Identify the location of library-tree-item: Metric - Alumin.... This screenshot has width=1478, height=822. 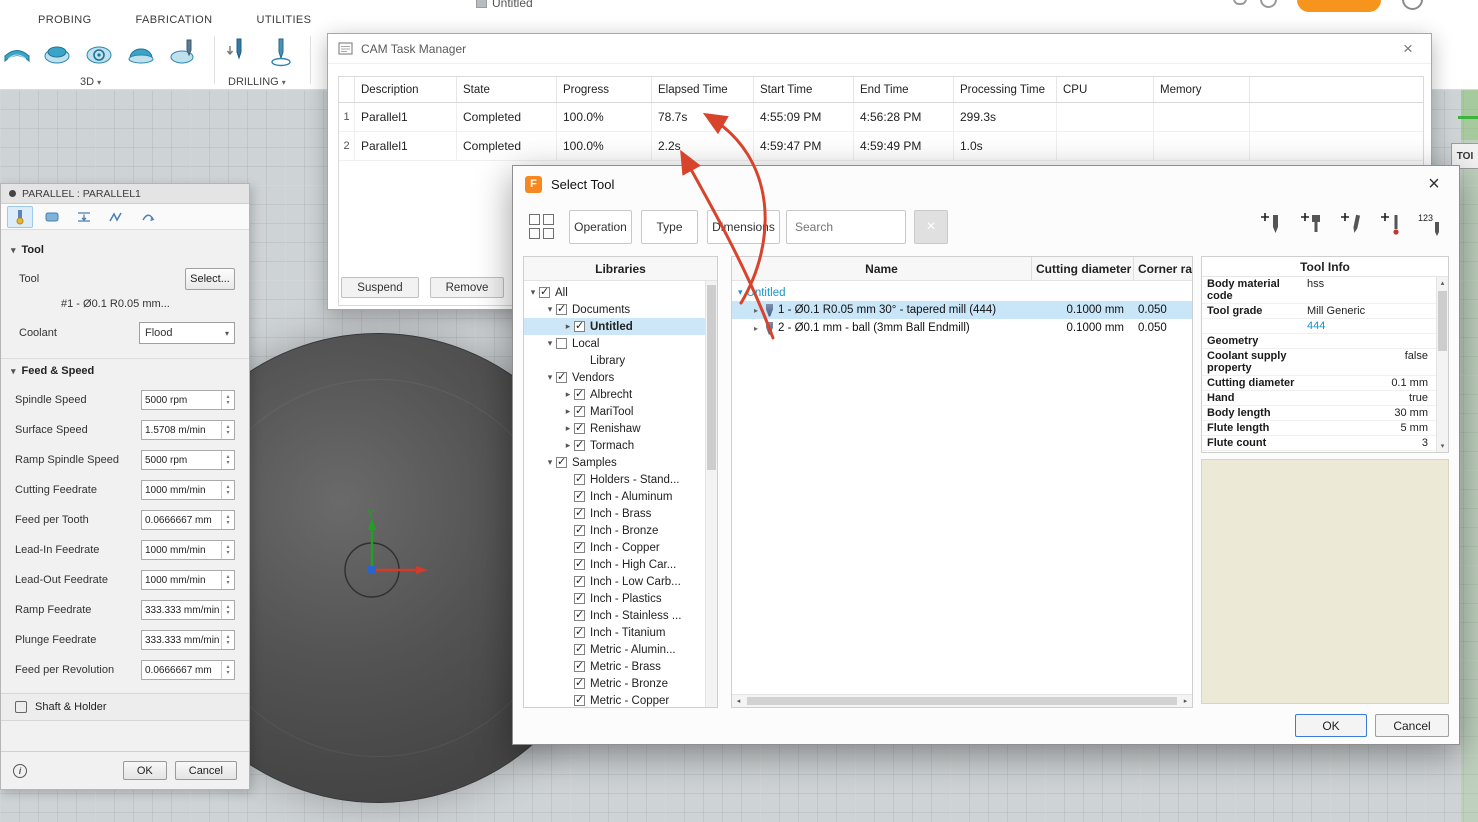
(614, 649).